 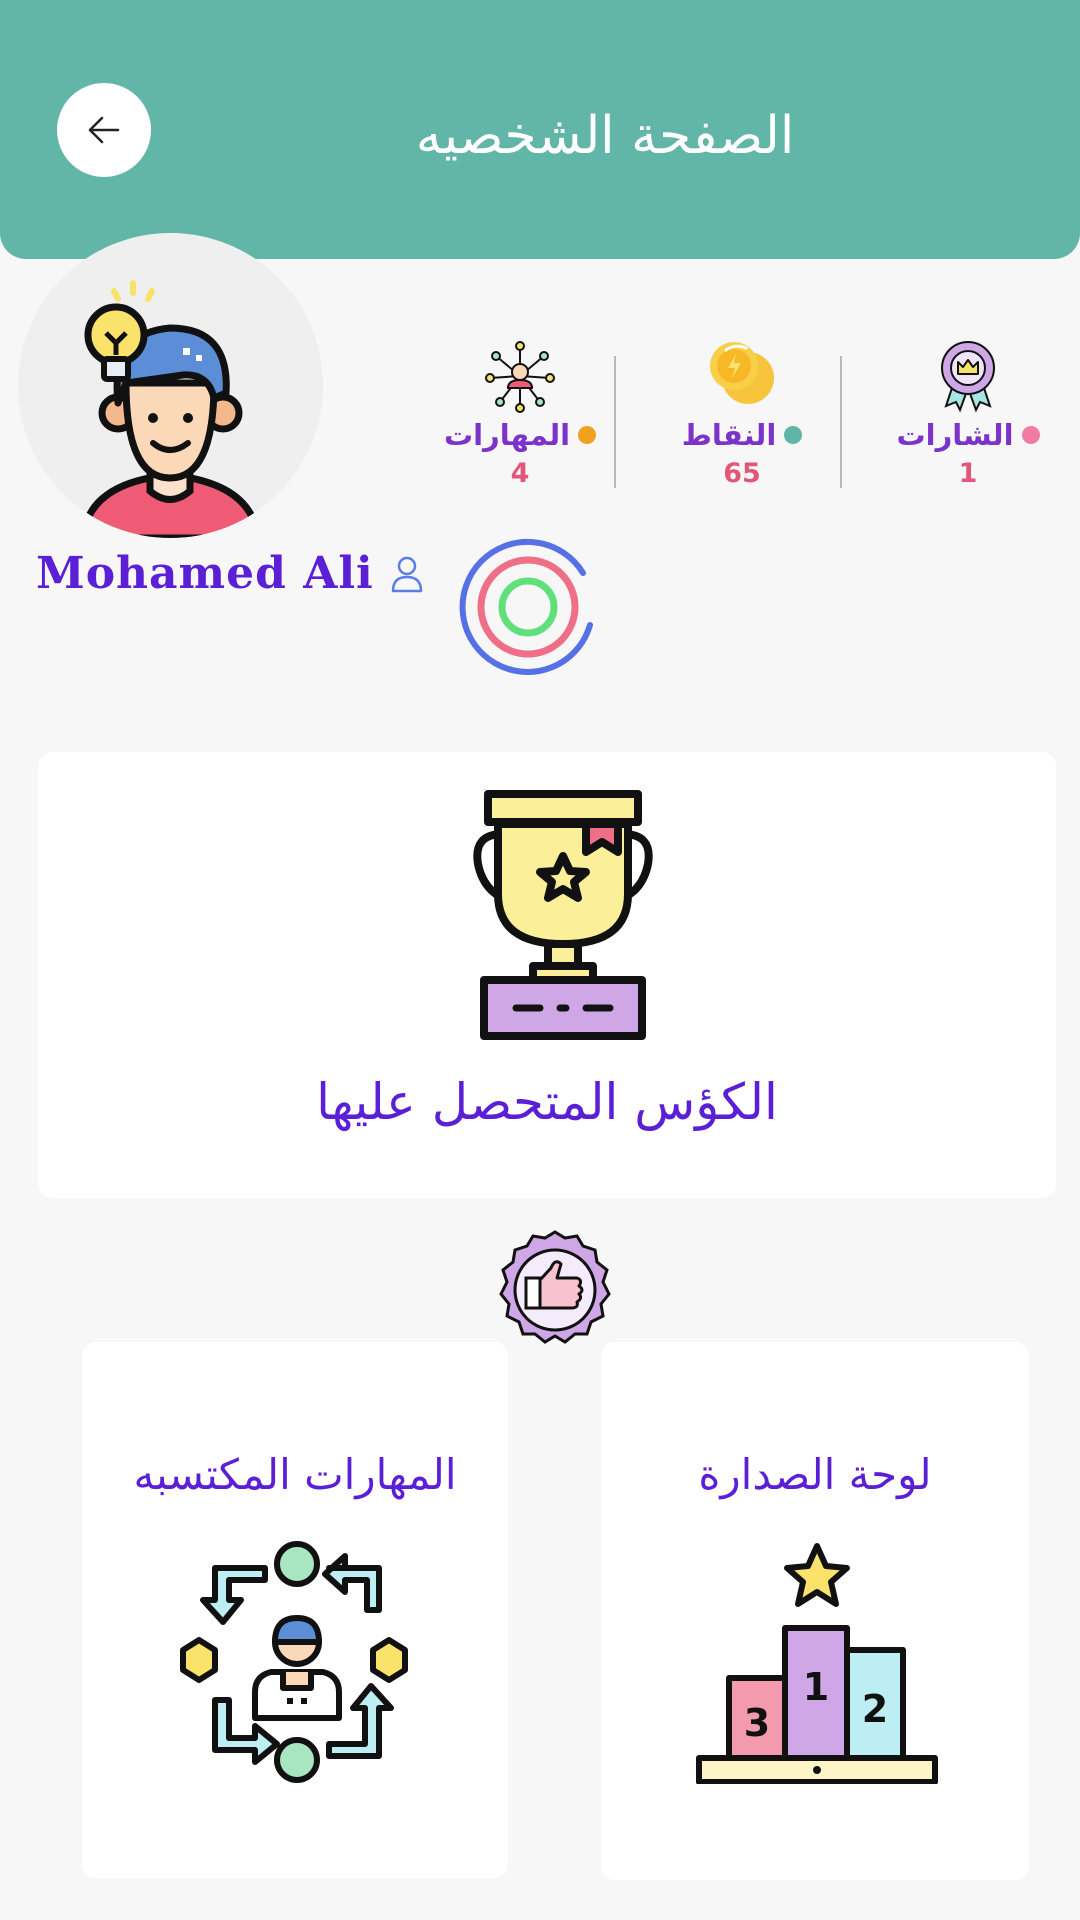 I want to click on skills-card: المهارات المكتسبه, so click(x=295, y=1610).